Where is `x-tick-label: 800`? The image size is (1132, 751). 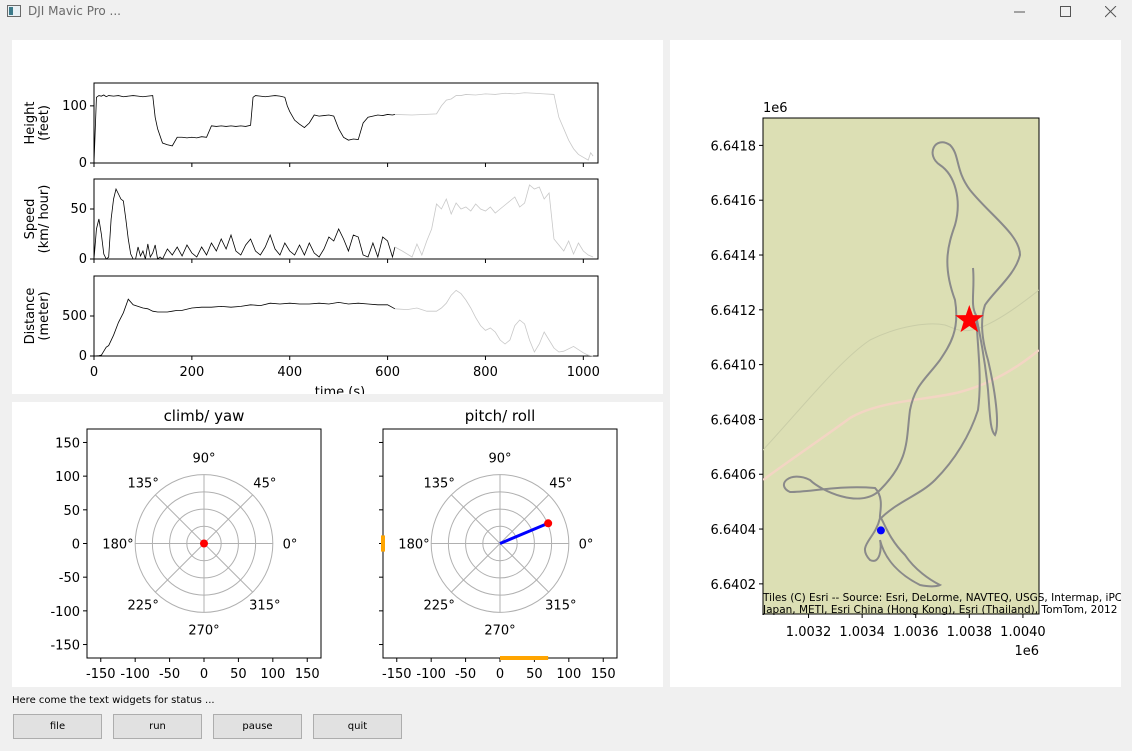
x-tick-label: 800 is located at coordinates (485, 372).